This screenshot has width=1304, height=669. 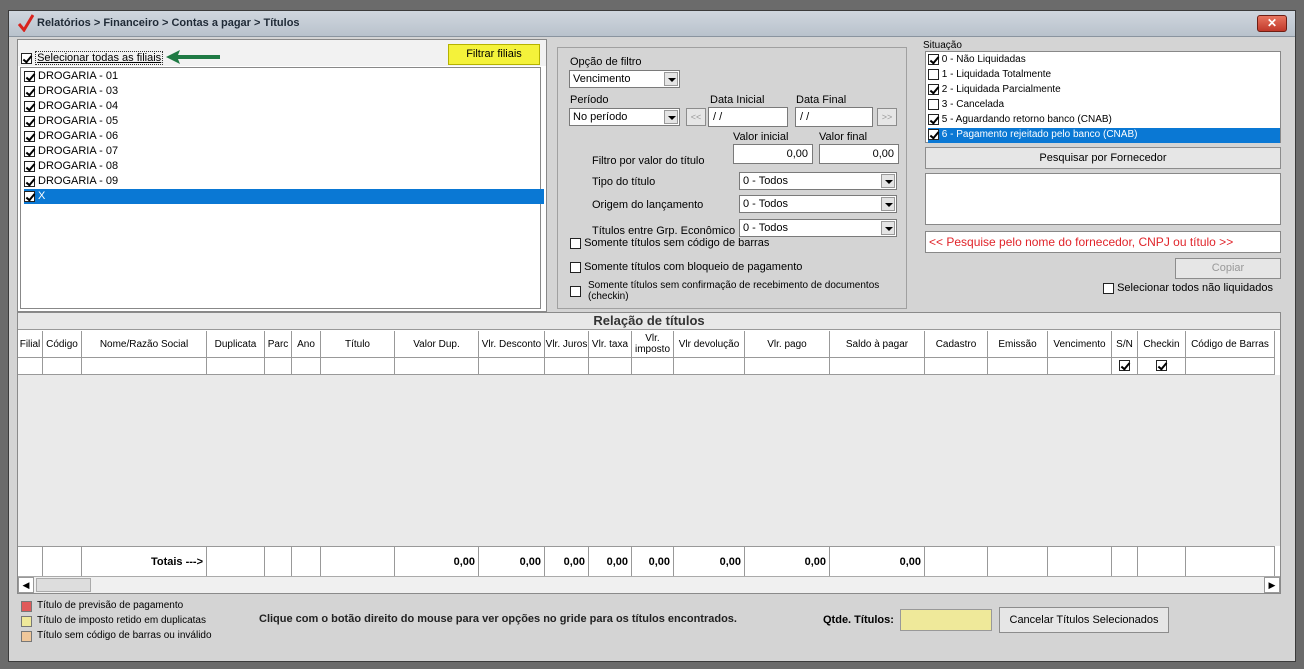 I want to click on data-final-input: / /, so click(x=834, y=117).